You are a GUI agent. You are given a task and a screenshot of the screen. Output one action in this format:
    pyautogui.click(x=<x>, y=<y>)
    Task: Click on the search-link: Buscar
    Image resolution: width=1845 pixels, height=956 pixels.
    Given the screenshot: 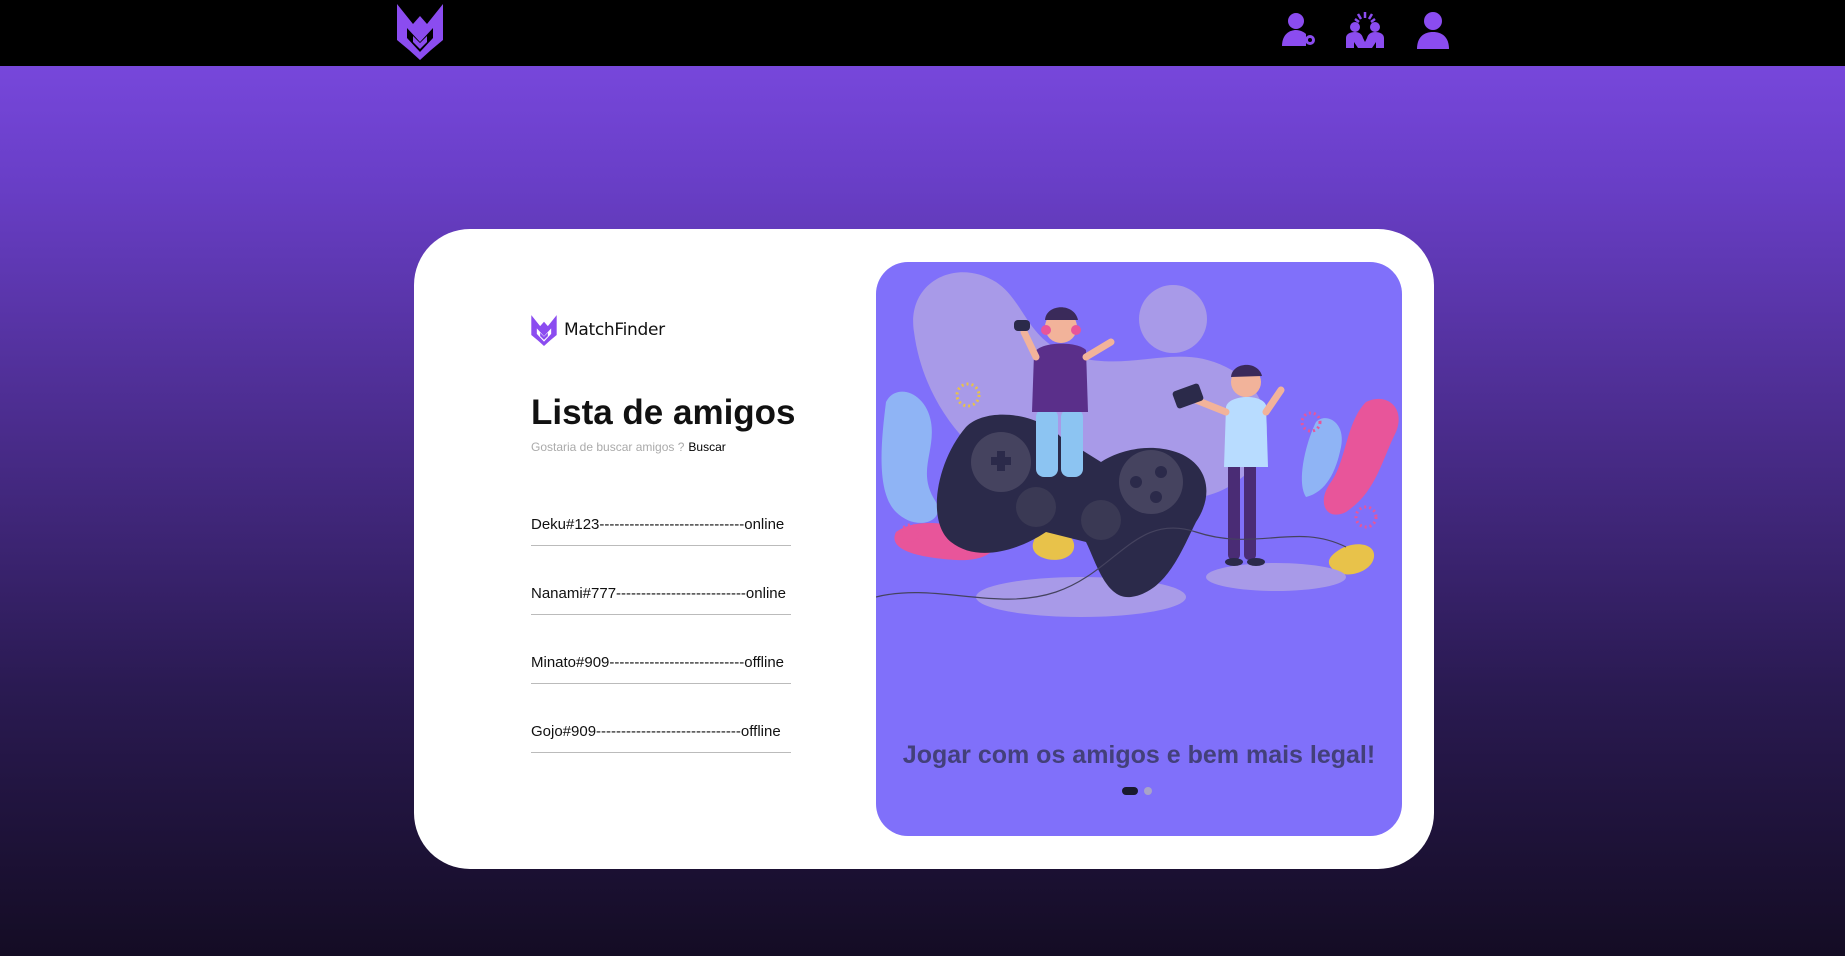 What is the action you would take?
    pyautogui.click(x=706, y=447)
    